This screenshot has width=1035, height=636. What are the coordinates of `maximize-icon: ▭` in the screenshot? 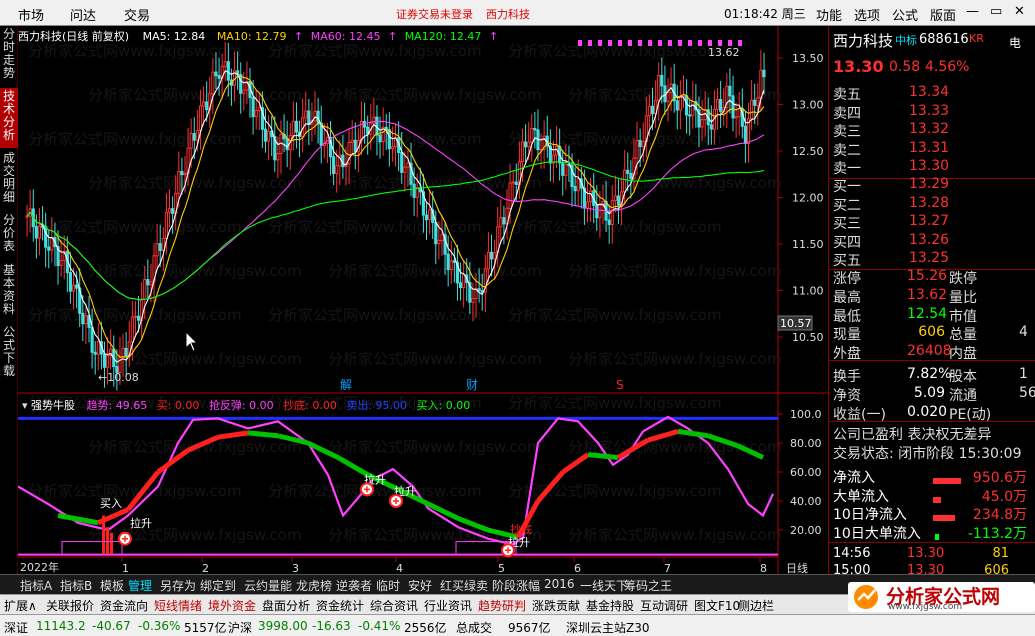 It's located at (996, 11).